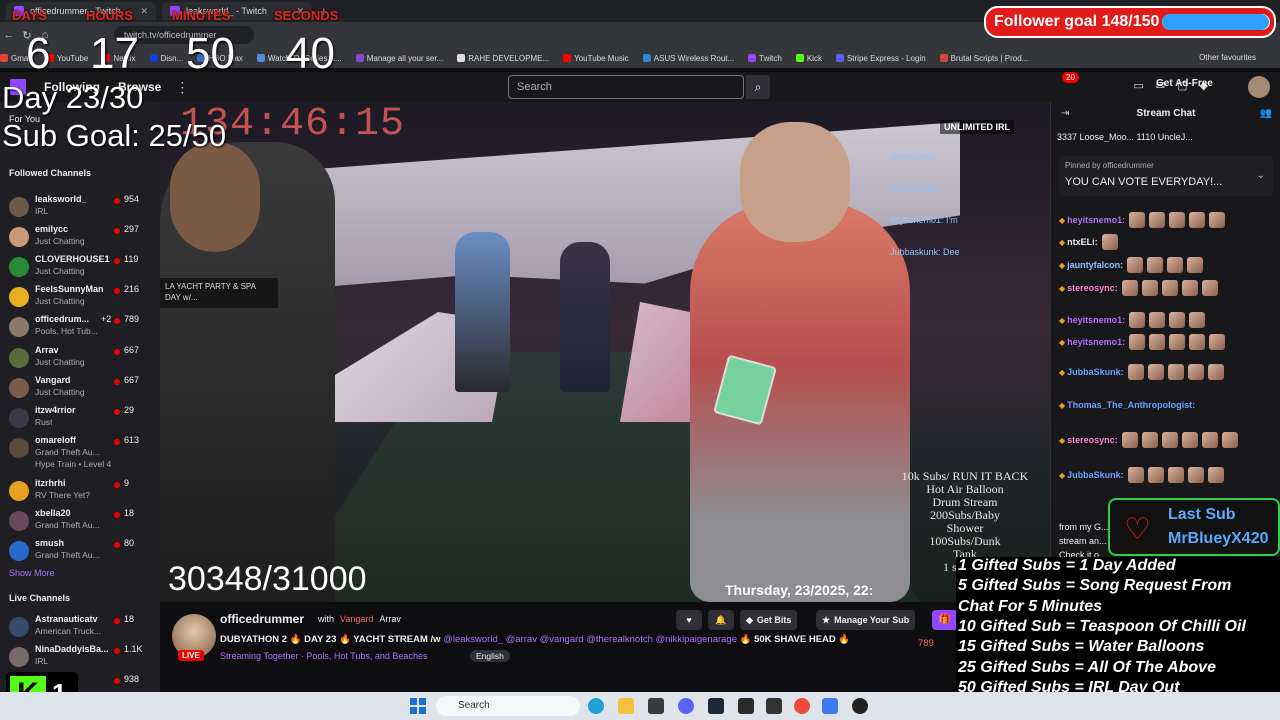  Describe the element at coordinates (490, 656) in the screenshot. I see `language-tag: English` at that location.